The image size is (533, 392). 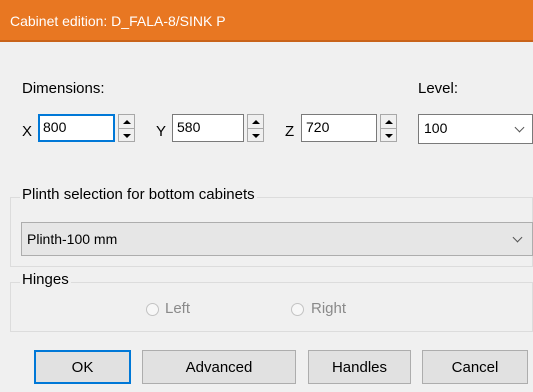 What do you see at coordinates (152, 309) in the screenshot?
I see `hinge-left-radio` at bounding box center [152, 309].